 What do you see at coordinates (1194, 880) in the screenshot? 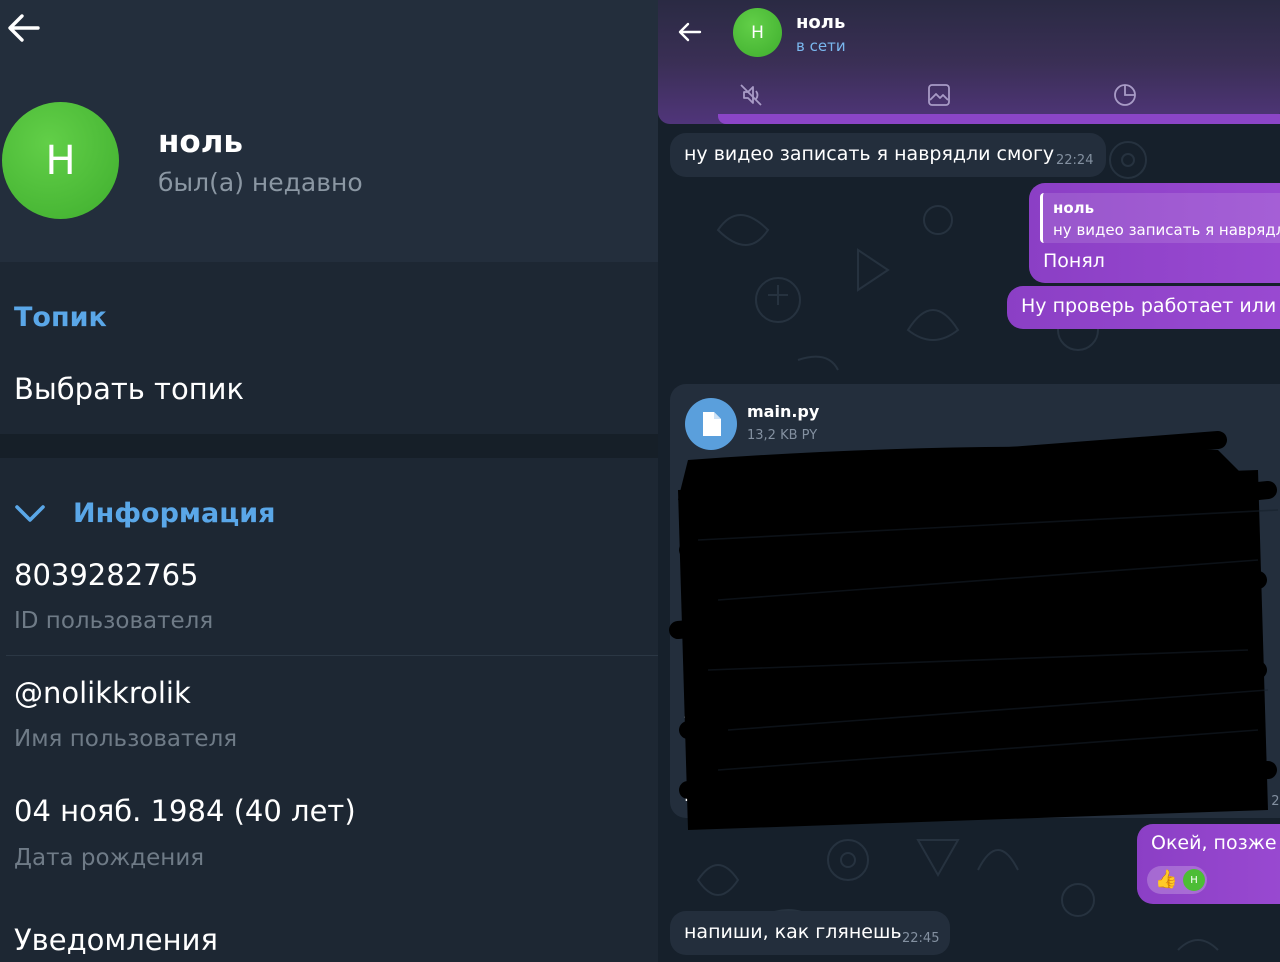
I see `reaction-avatar: Н` at bounding box center [1194, 880].